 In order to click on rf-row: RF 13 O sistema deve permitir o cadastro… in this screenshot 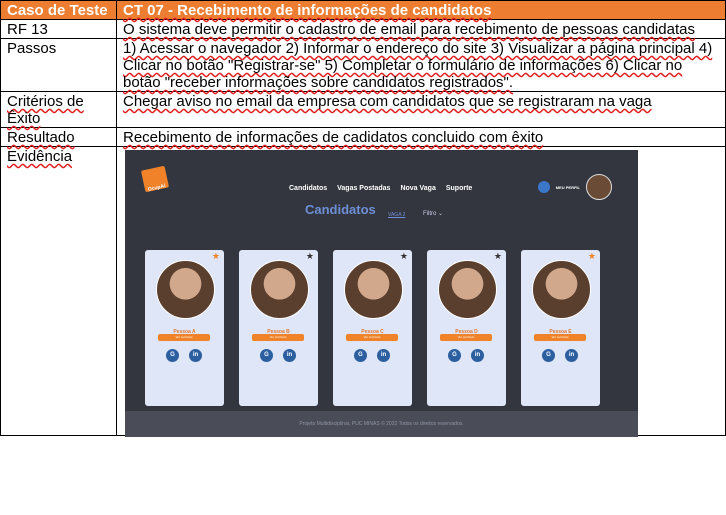, I will do `click(363, 29)`.